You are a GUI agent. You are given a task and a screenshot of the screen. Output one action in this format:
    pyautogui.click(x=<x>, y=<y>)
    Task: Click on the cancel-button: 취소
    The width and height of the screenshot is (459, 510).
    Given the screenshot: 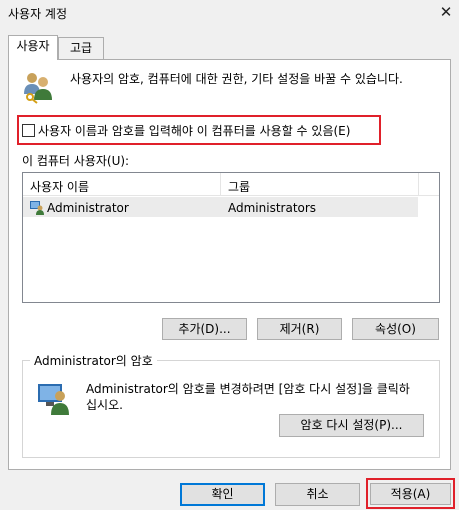 What is the action you would take?
    pyautogui.click(x=317, y=494)
    